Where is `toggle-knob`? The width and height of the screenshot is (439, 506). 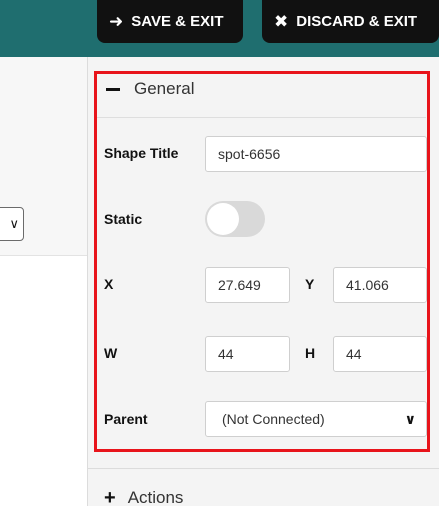 toggle-knob is located at coordinates (223, 219).